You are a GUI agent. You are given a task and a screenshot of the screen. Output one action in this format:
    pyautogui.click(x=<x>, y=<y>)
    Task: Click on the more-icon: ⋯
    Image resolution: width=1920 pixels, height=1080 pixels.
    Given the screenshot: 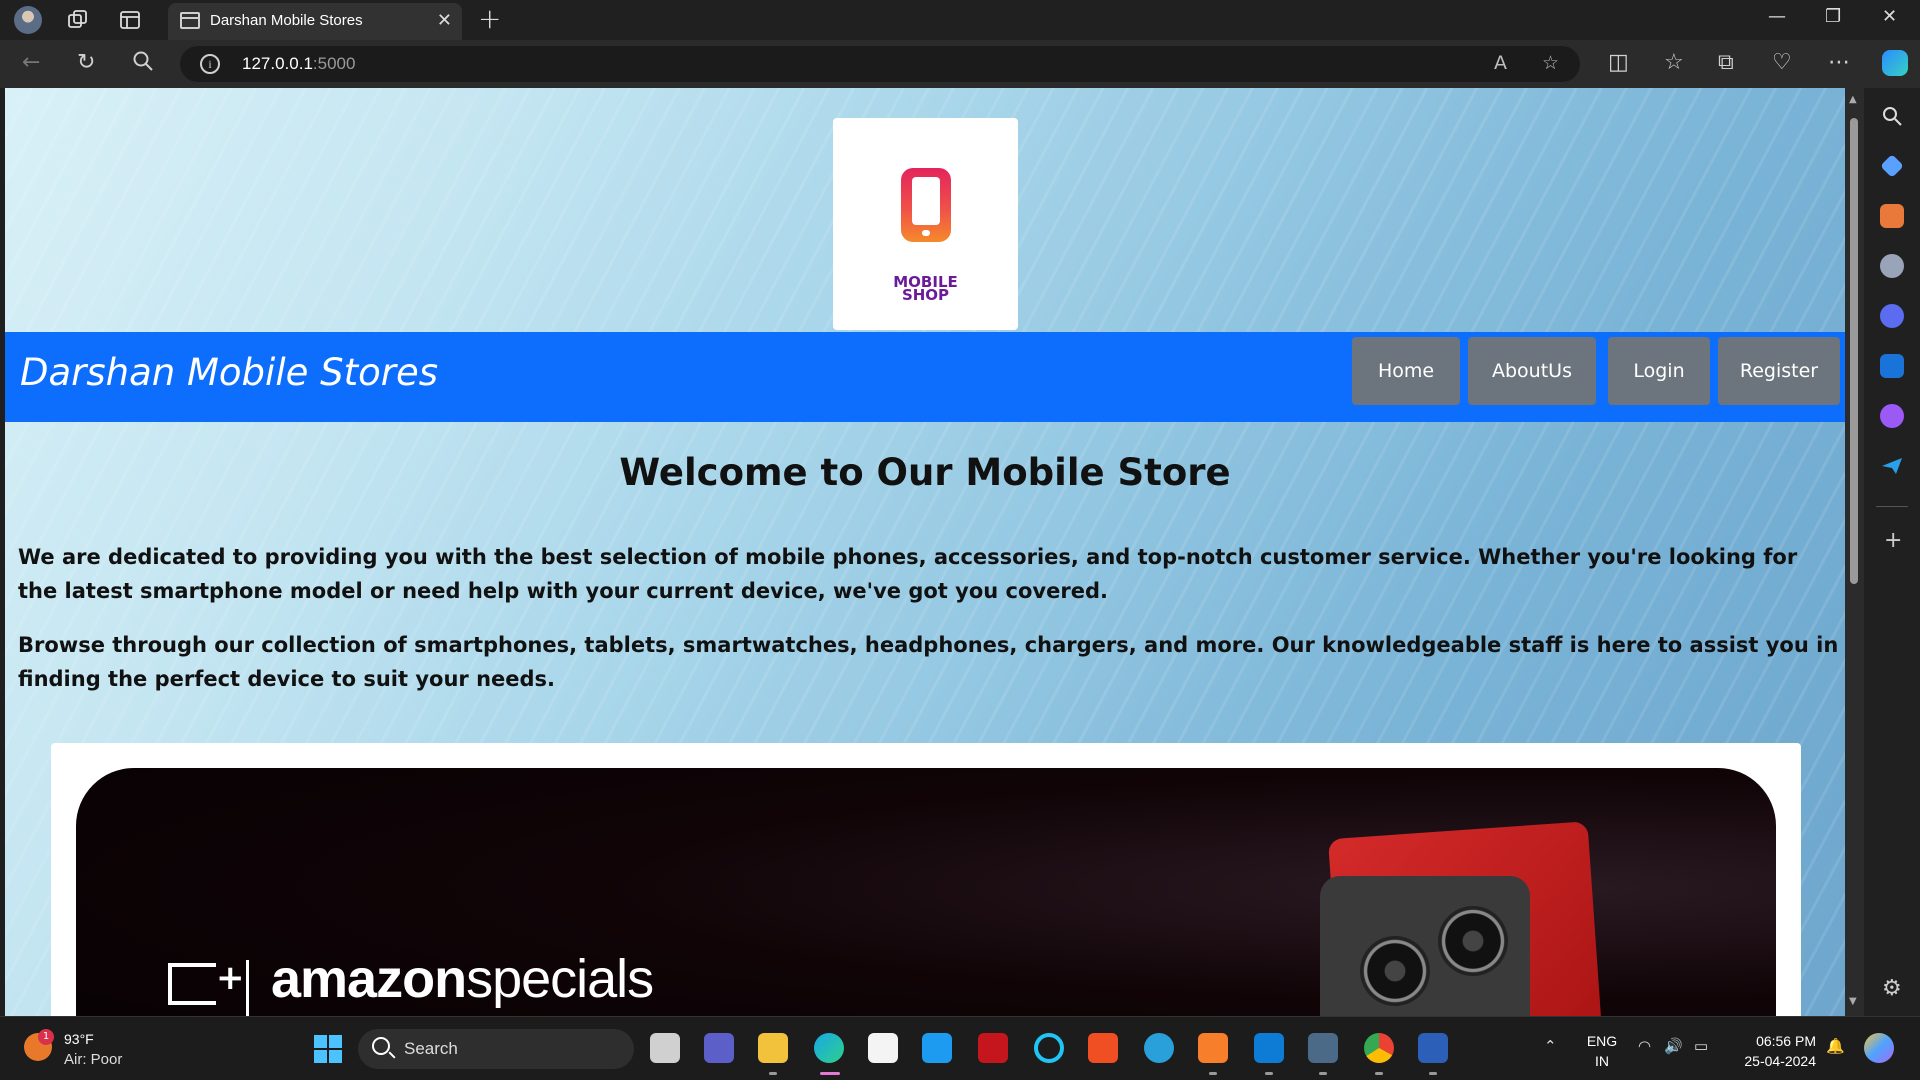 What is the action you would take?
    pyautogui.click(x=1839, y=62)
    